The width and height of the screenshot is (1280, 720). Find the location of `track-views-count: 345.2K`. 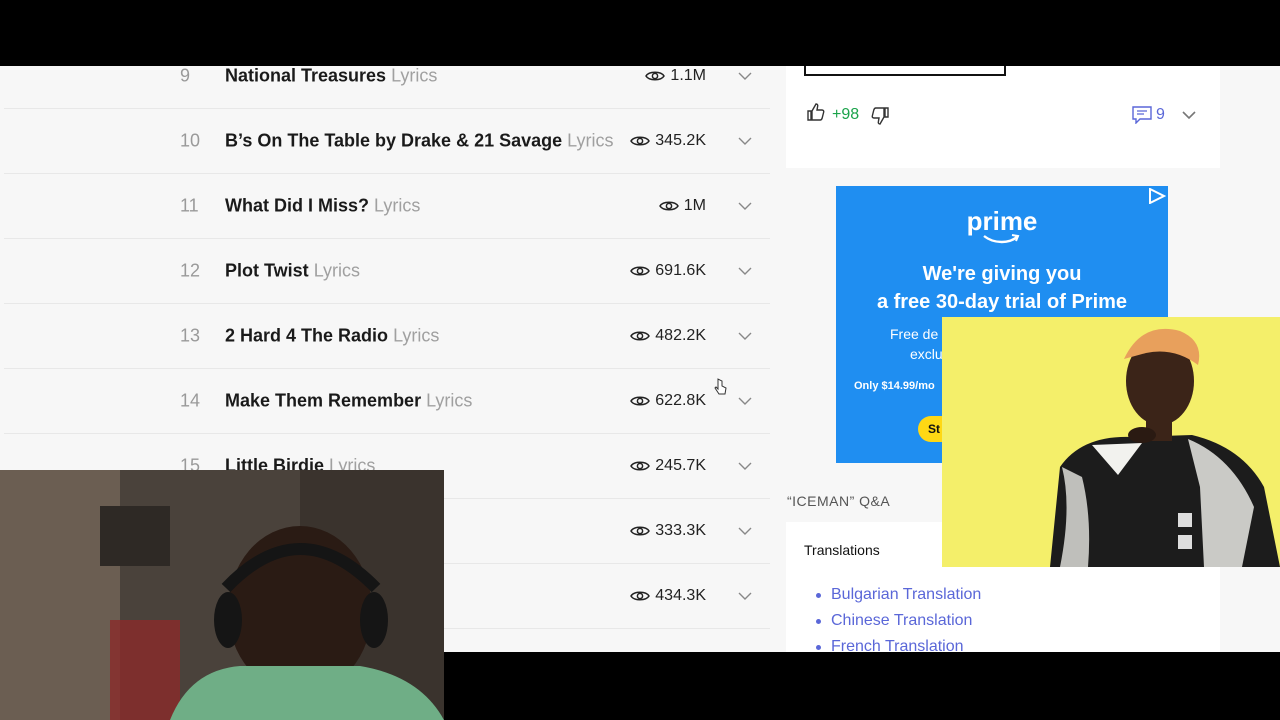

track-views-count: 345.2K is located at coordinates (680, 140).